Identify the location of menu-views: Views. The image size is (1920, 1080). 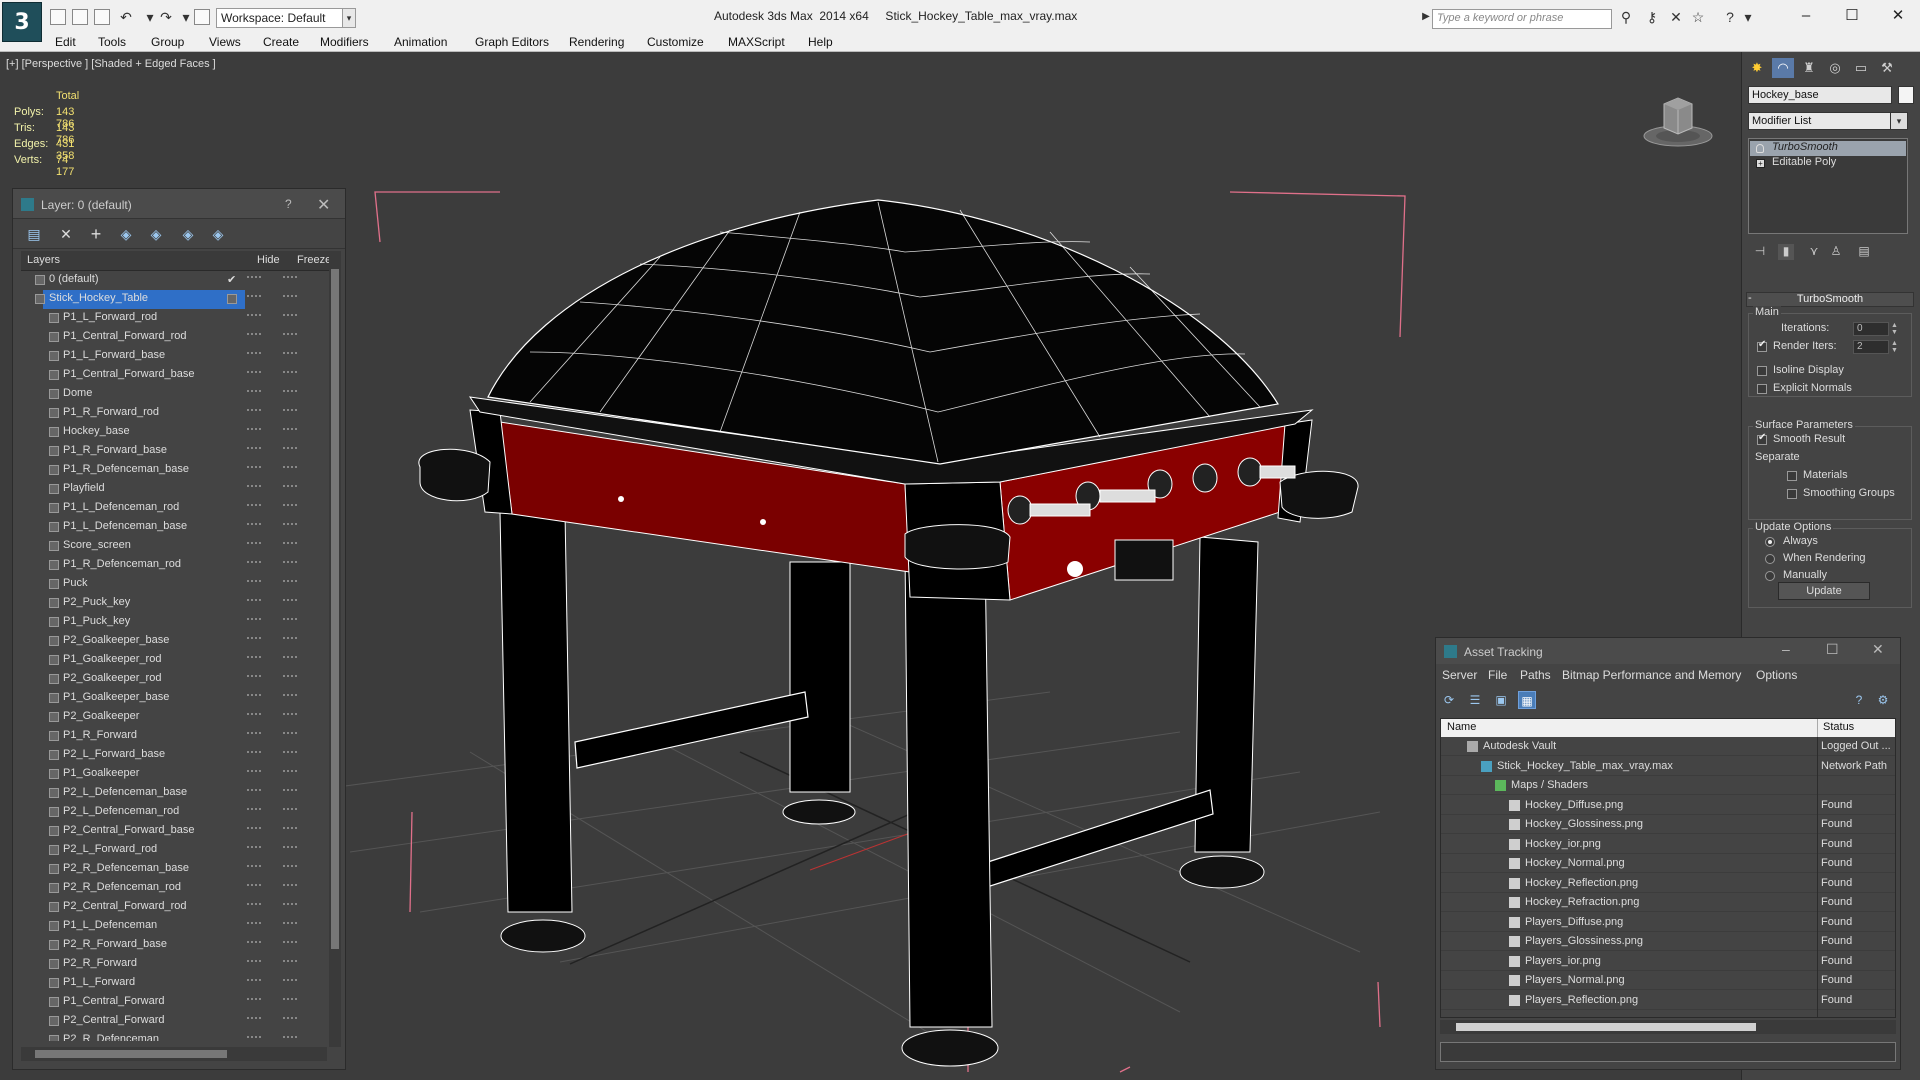
(225, 42).